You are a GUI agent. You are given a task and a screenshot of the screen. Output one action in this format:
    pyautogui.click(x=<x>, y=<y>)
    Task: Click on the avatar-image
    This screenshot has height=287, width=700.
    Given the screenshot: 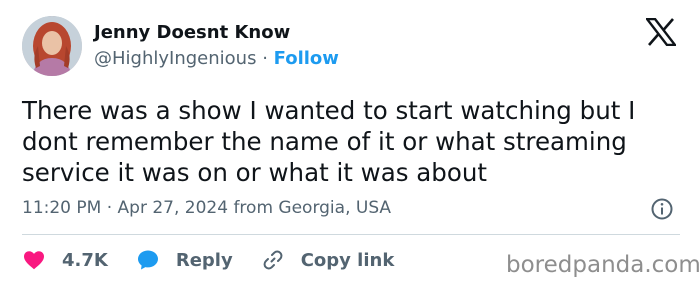 What is the action you would take?
    pyautogui.click(x=52, y=46)
    